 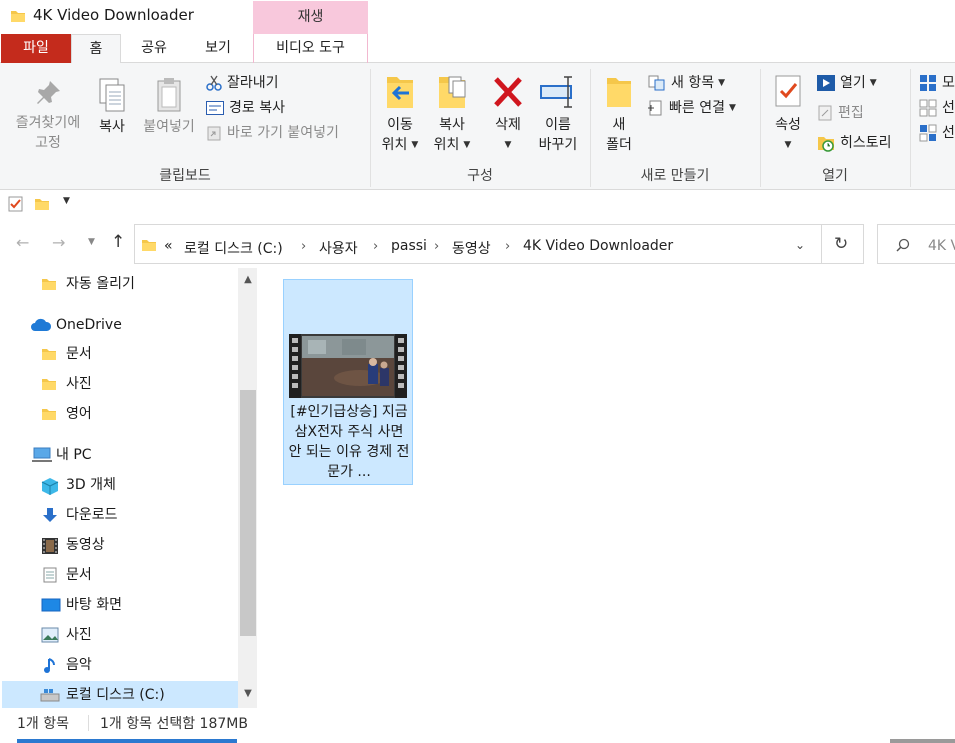 What do you see at coordinates (480, 176) in the screenshot?
I see `group-label-organize: 구성` at bounding box center [480, 176].